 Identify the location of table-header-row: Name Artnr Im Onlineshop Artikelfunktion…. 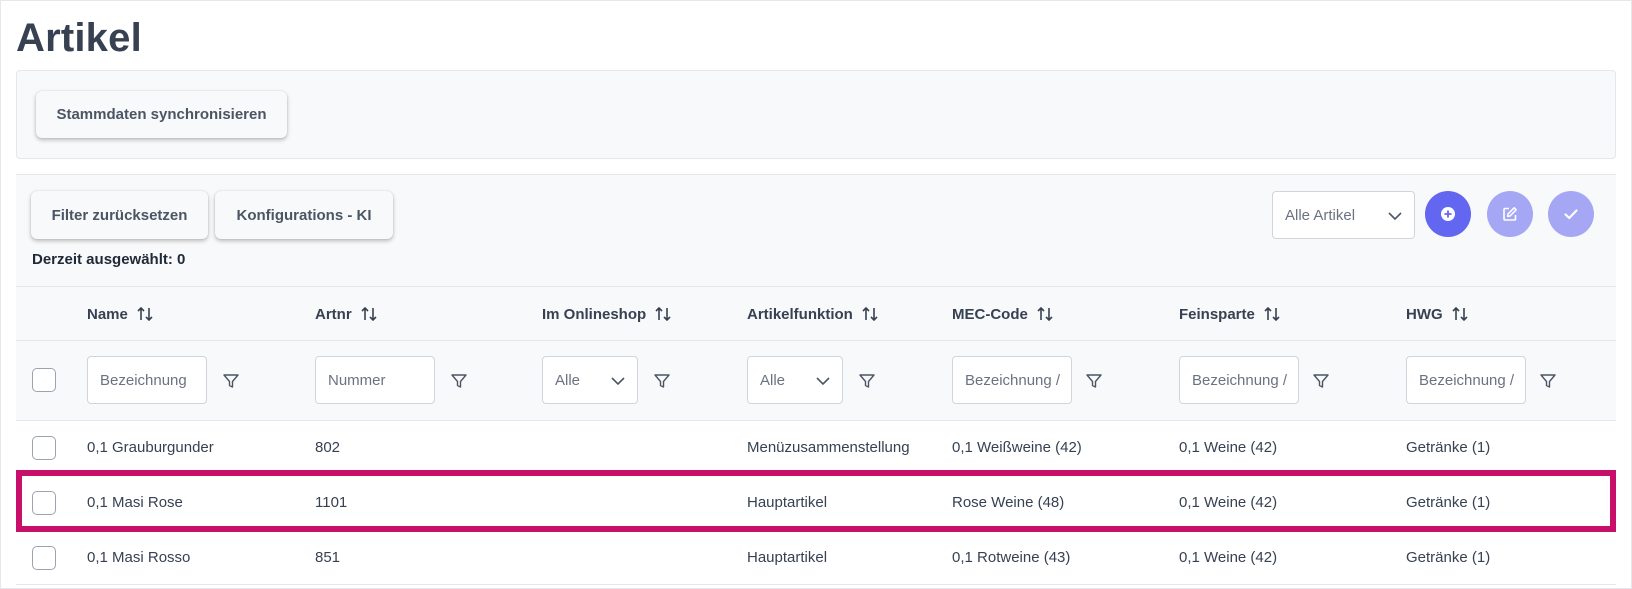
(816, 313).